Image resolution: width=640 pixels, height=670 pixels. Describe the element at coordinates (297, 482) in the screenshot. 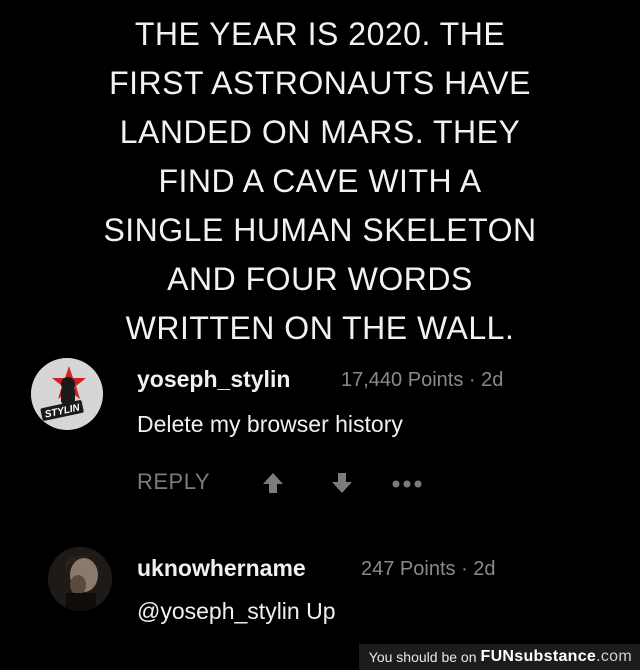

I see `comment-actions: REPLY` at that location.